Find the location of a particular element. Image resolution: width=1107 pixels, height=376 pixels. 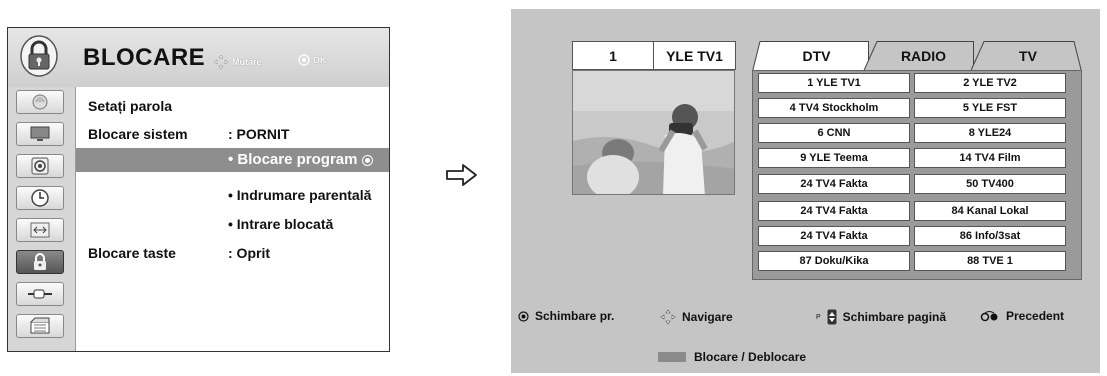

row-value: : PORNIT is located at coordinates (259, 134).